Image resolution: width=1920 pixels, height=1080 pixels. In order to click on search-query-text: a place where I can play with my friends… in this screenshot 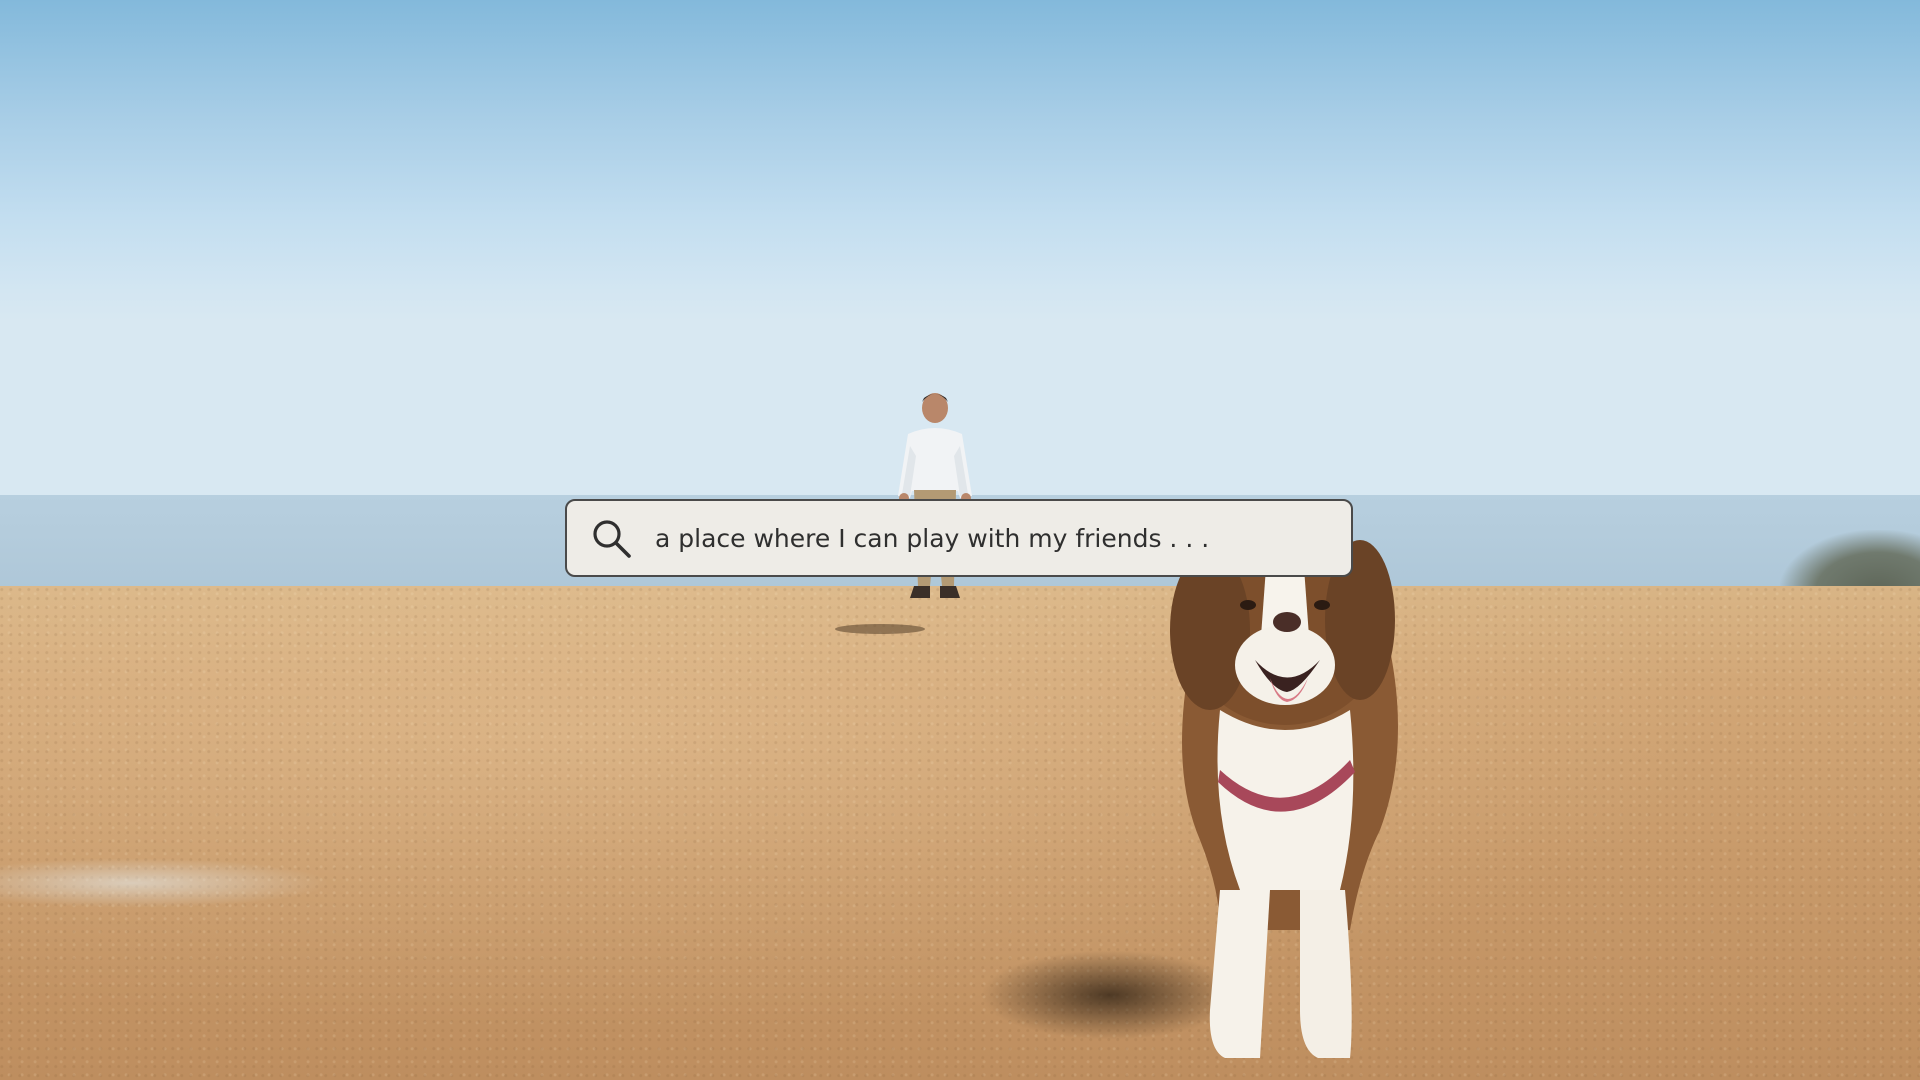, I will do `click(932, 538)`.